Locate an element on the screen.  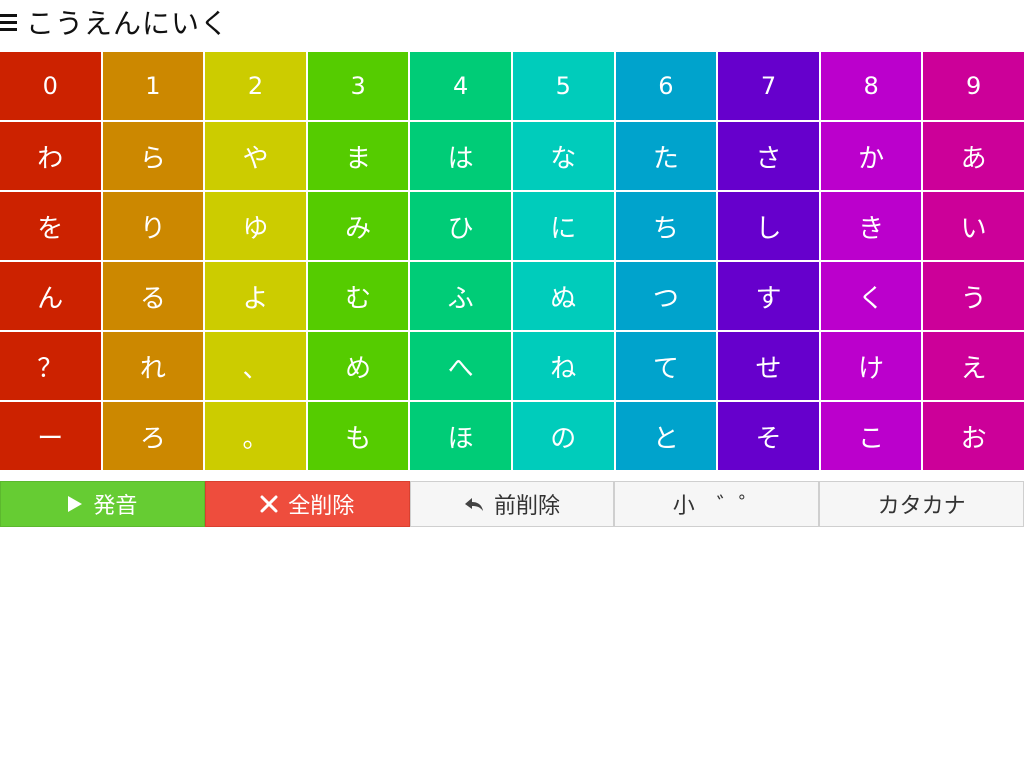
kana-key: う is located at coordinates (973, 296).